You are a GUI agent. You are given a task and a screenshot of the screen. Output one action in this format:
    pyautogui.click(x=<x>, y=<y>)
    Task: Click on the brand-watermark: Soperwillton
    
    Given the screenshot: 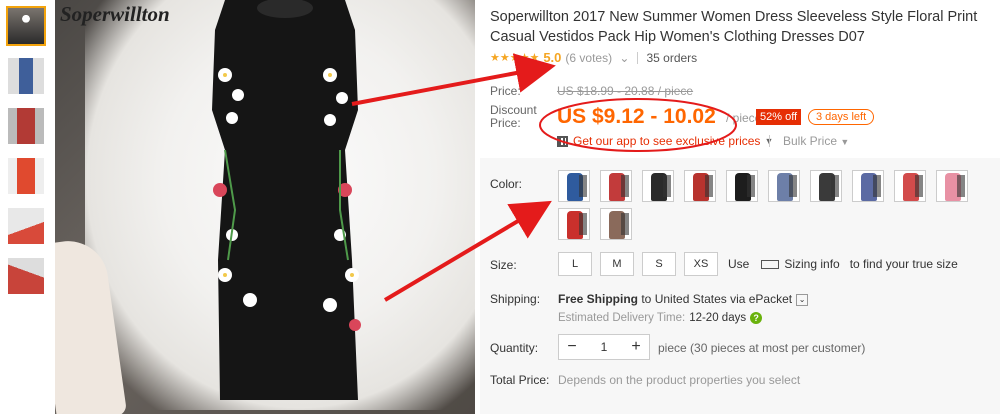 What is the action you would take?
    pyautogui.click(x=115, y=14)
    